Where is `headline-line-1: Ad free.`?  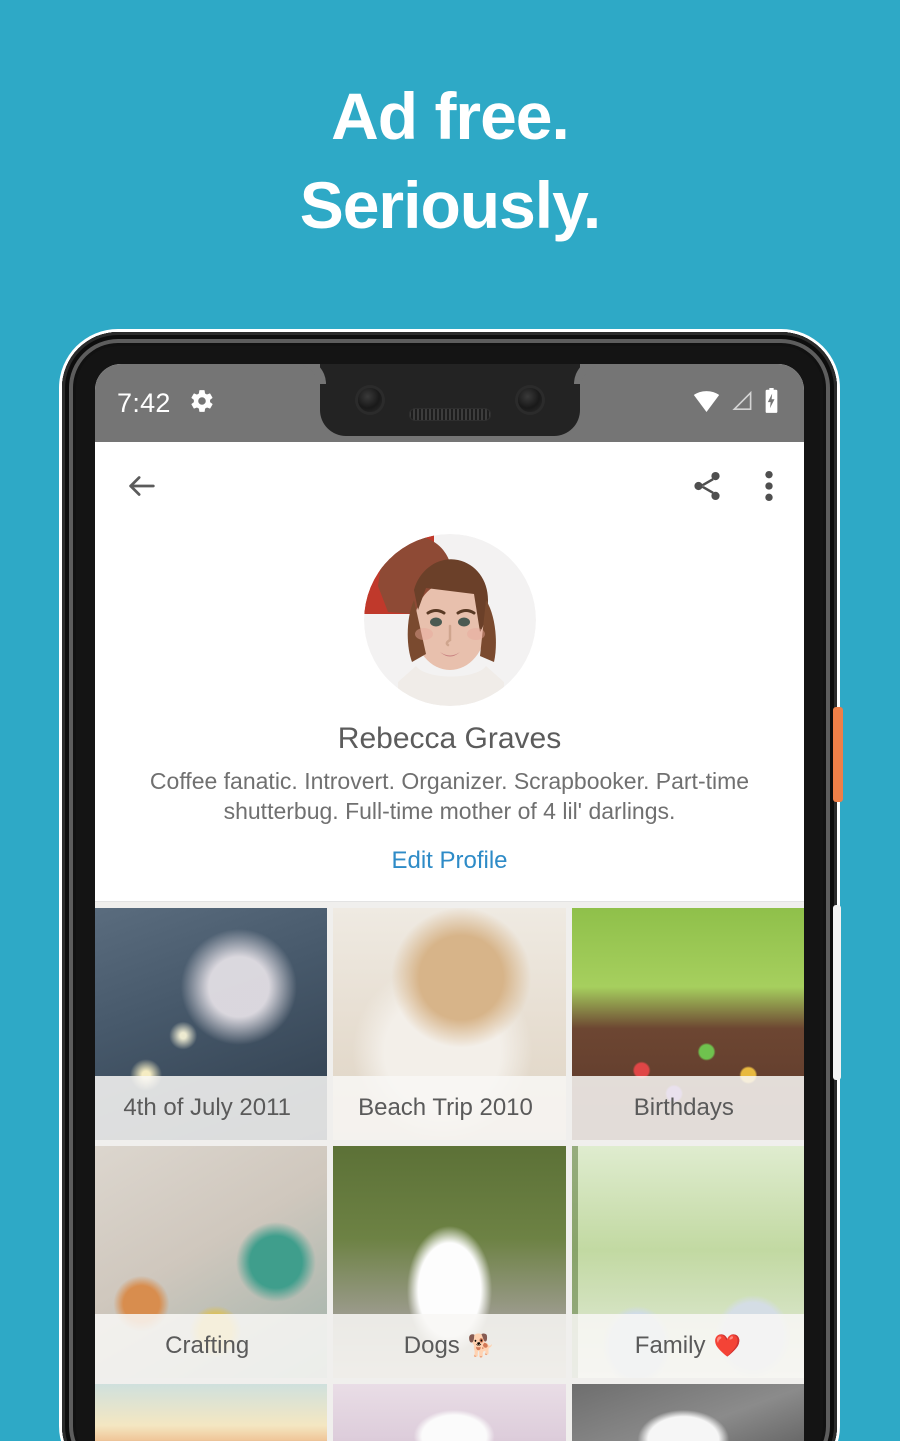
headline-line-1: Ad free. is located at coordinates (450, 116).